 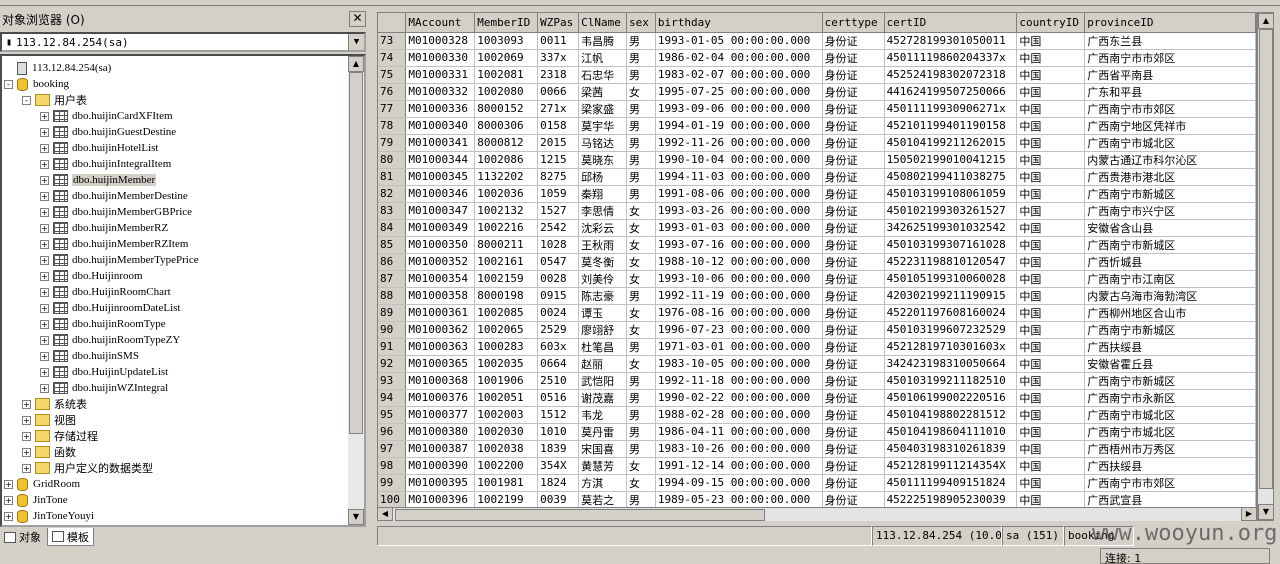 What do you see at coordinates (506, 245) in the screenshot?
I see `table-cell: 8000211` at bounding box center [506, 245].